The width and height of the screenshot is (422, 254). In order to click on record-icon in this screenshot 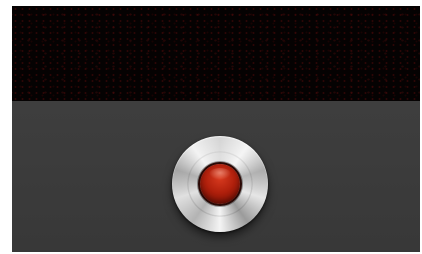, I will do `click(220, 184)`.